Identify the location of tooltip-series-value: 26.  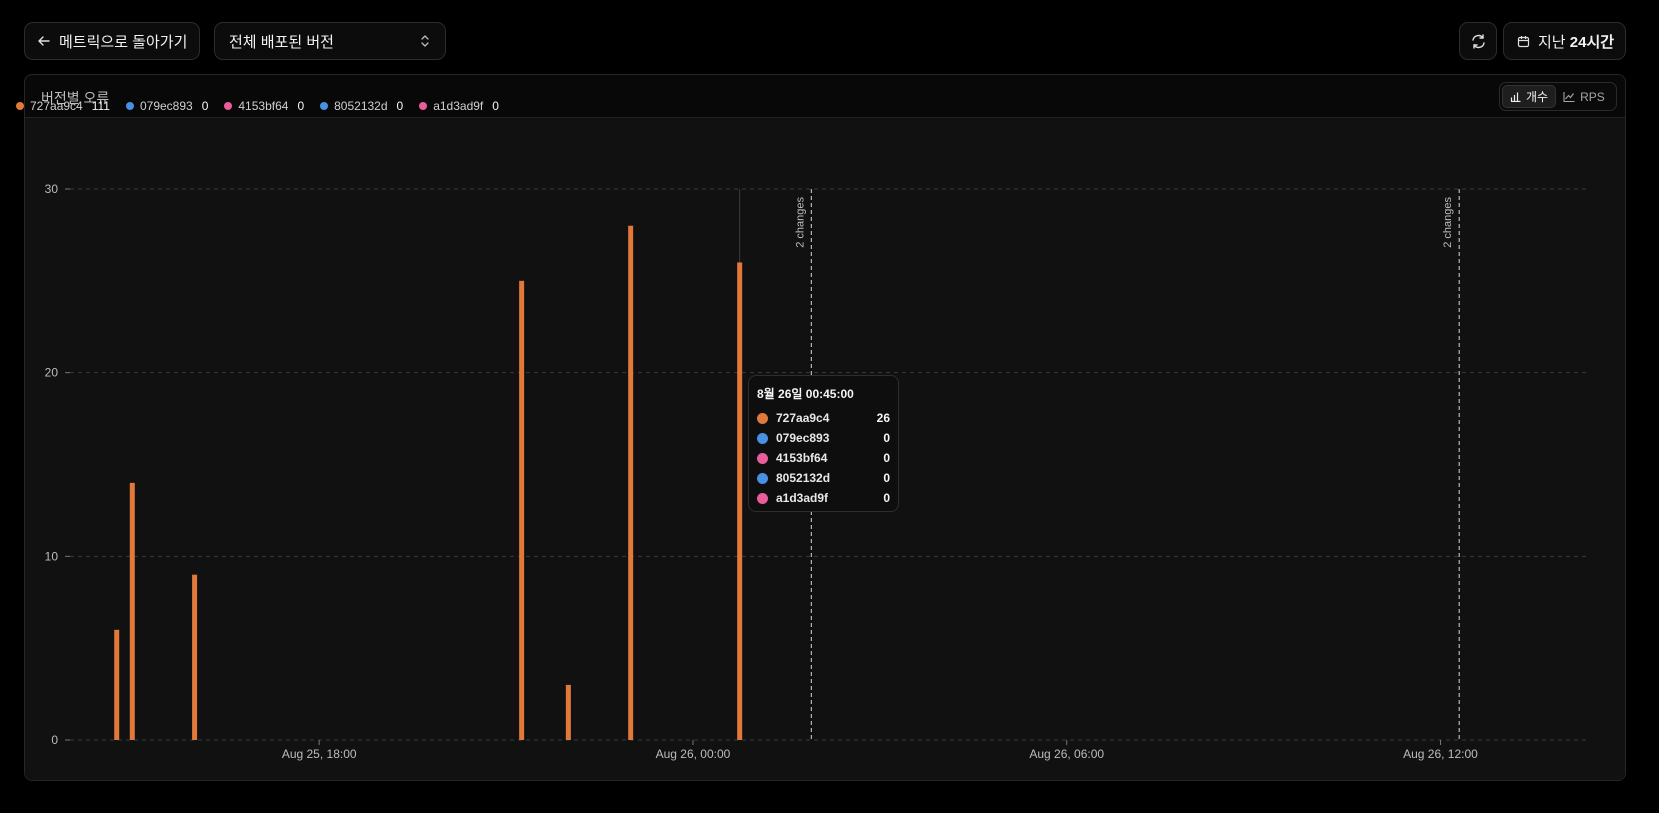
(883, 418).